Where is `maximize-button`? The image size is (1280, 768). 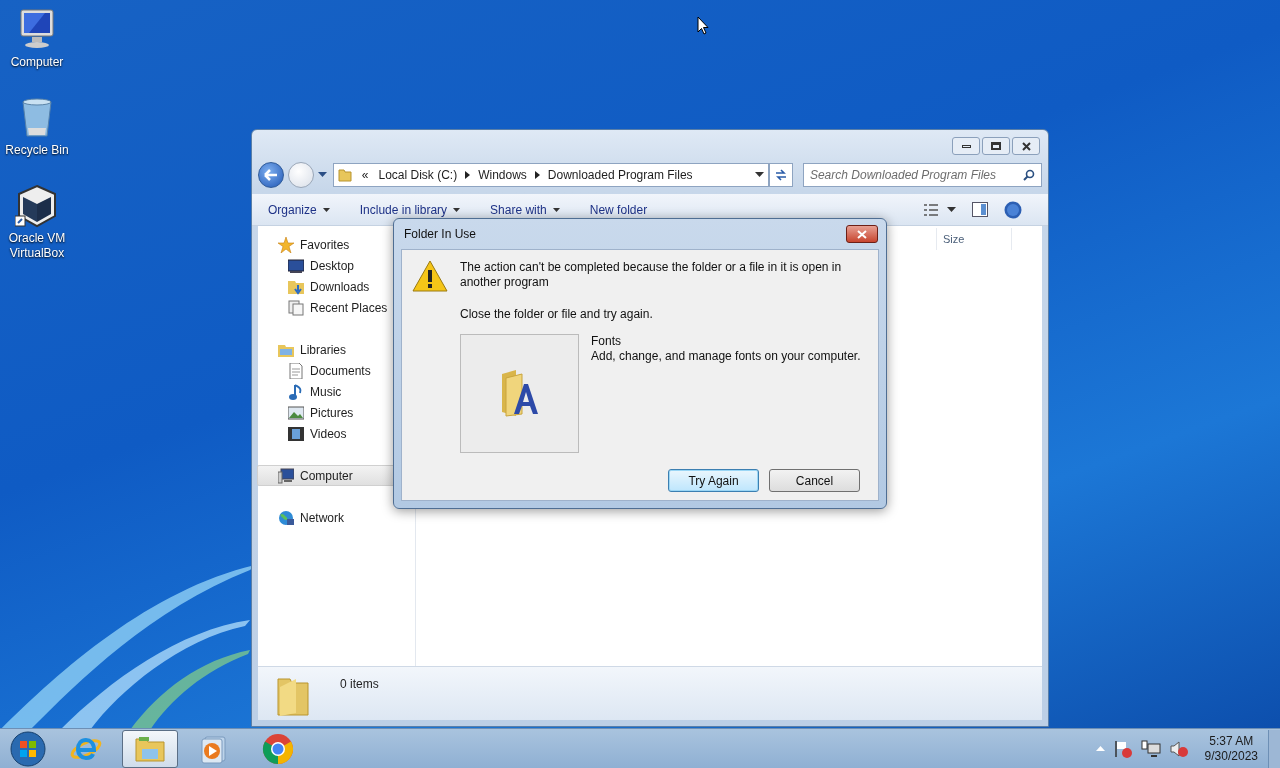 maximize-button is located at coordinates (996, 146).